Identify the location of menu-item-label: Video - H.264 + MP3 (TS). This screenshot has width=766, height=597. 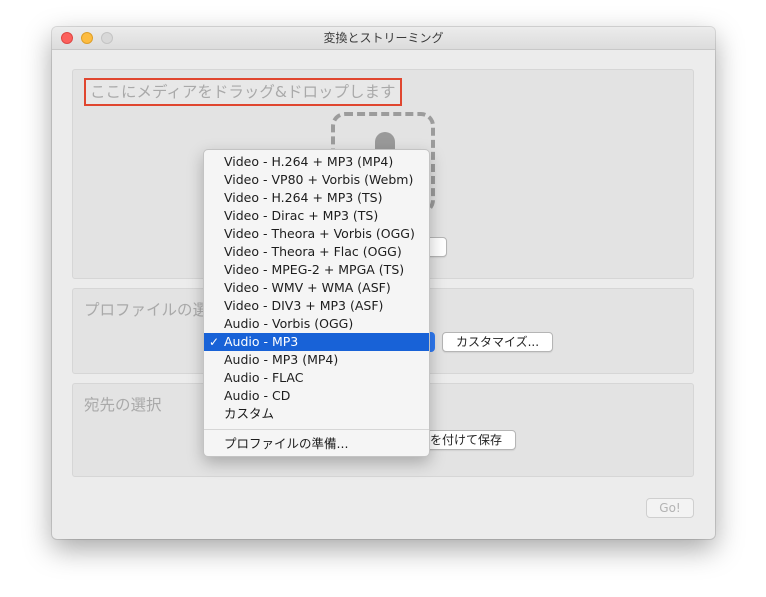
(303, 197).